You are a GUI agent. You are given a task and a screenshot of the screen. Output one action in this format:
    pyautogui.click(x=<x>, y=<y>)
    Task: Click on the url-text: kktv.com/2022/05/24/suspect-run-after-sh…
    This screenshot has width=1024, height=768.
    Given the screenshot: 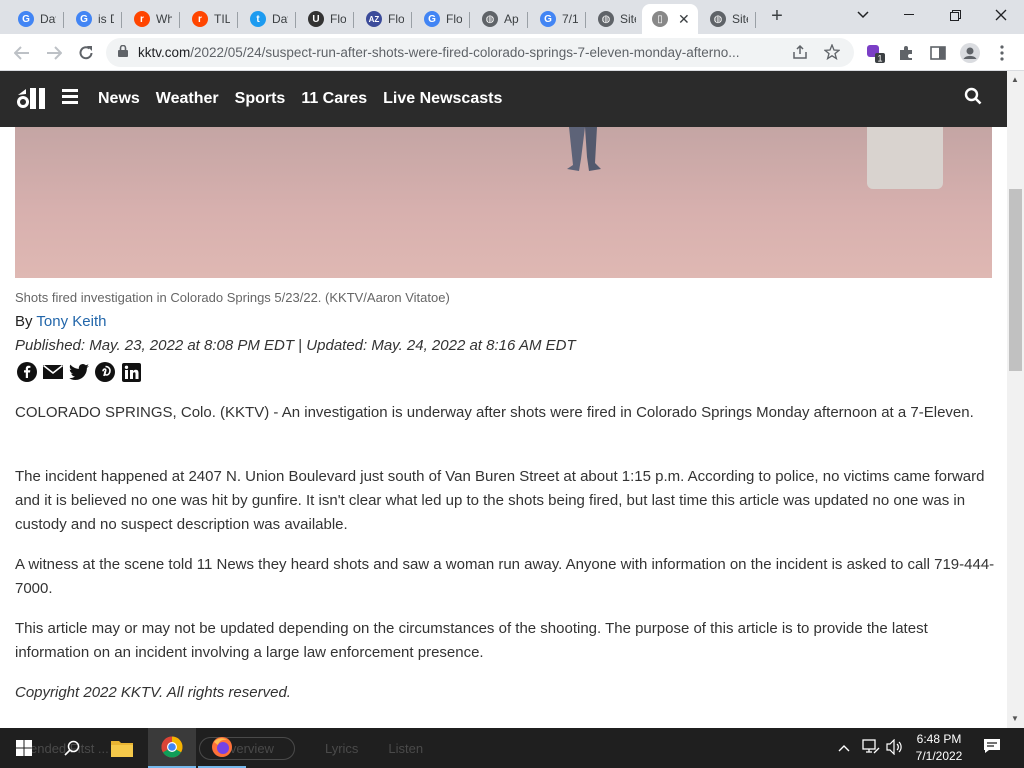 What is the action you would take?
    pyautogui.click(x=458, y=52)
    